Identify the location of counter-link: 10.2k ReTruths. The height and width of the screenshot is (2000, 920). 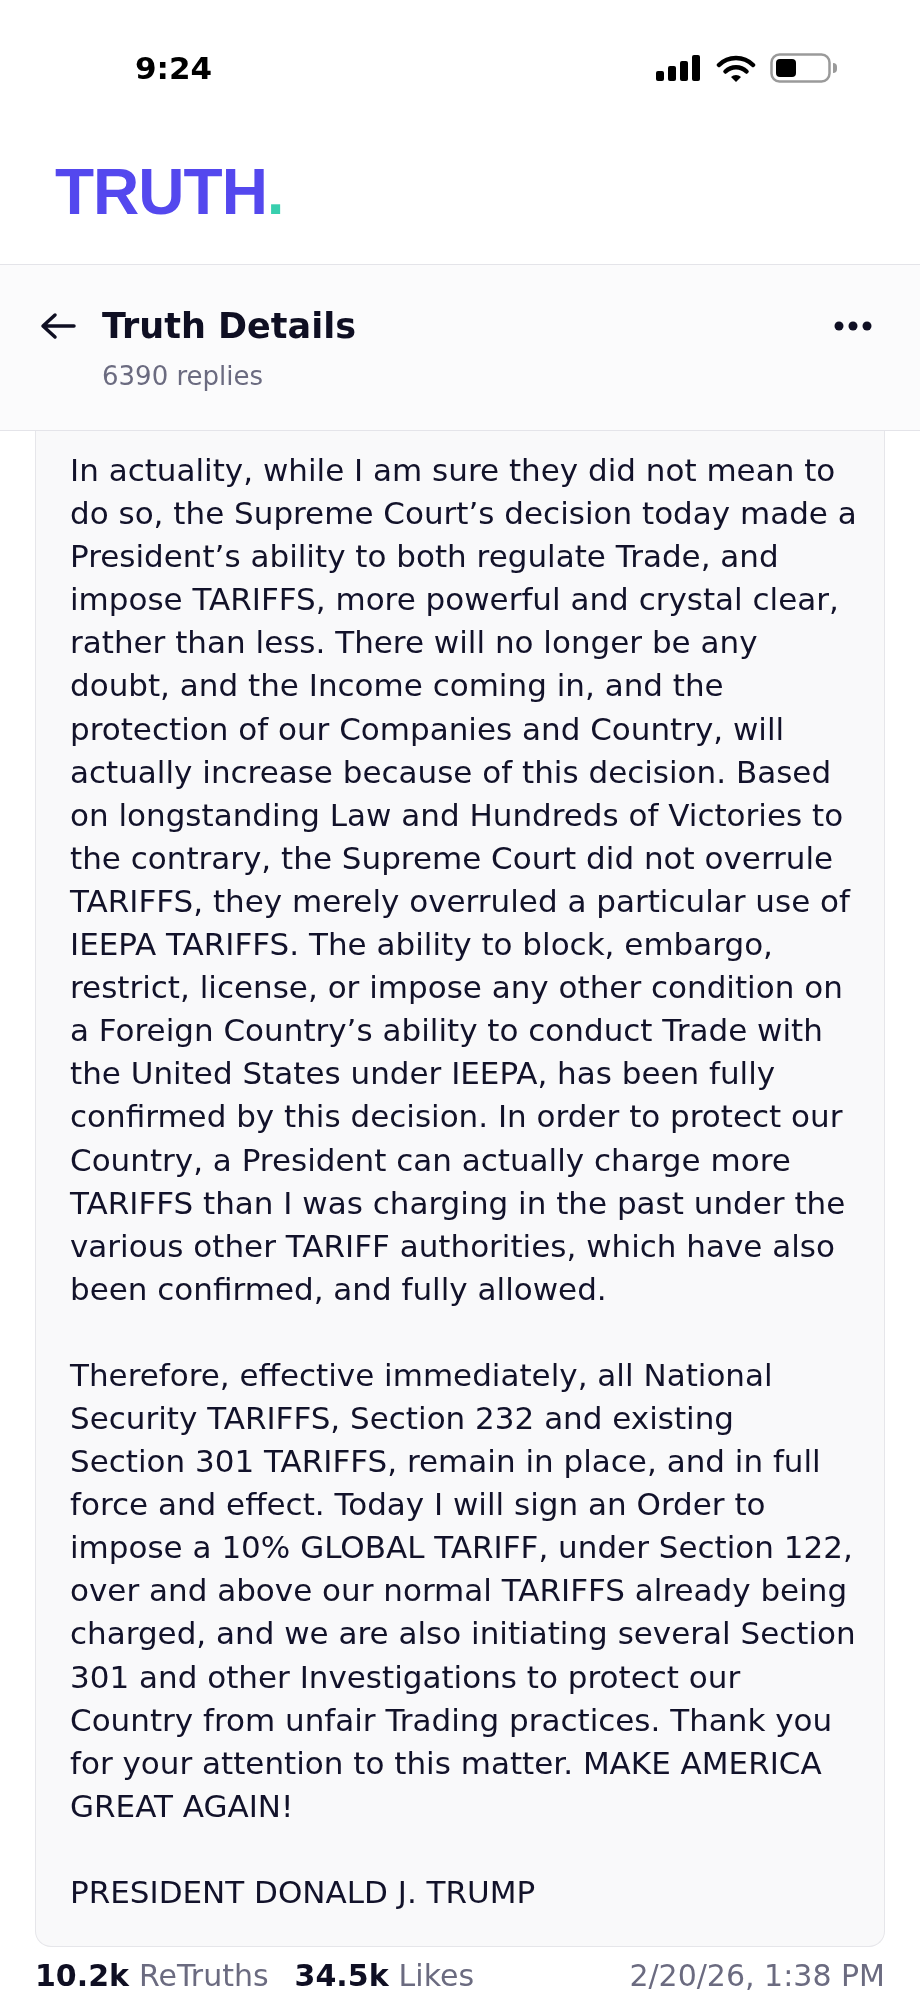
(152, 1976).